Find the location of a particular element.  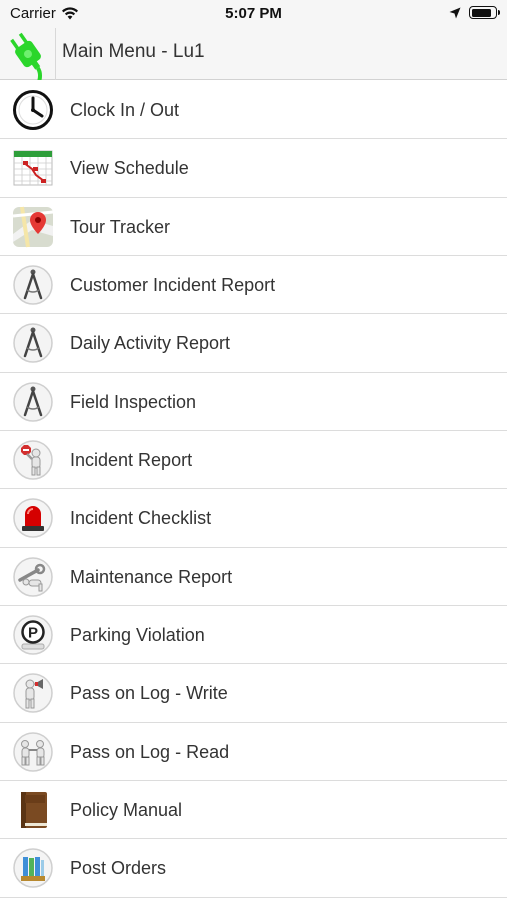

status-time: 5:07 PM is located at coordinates (253, 13).